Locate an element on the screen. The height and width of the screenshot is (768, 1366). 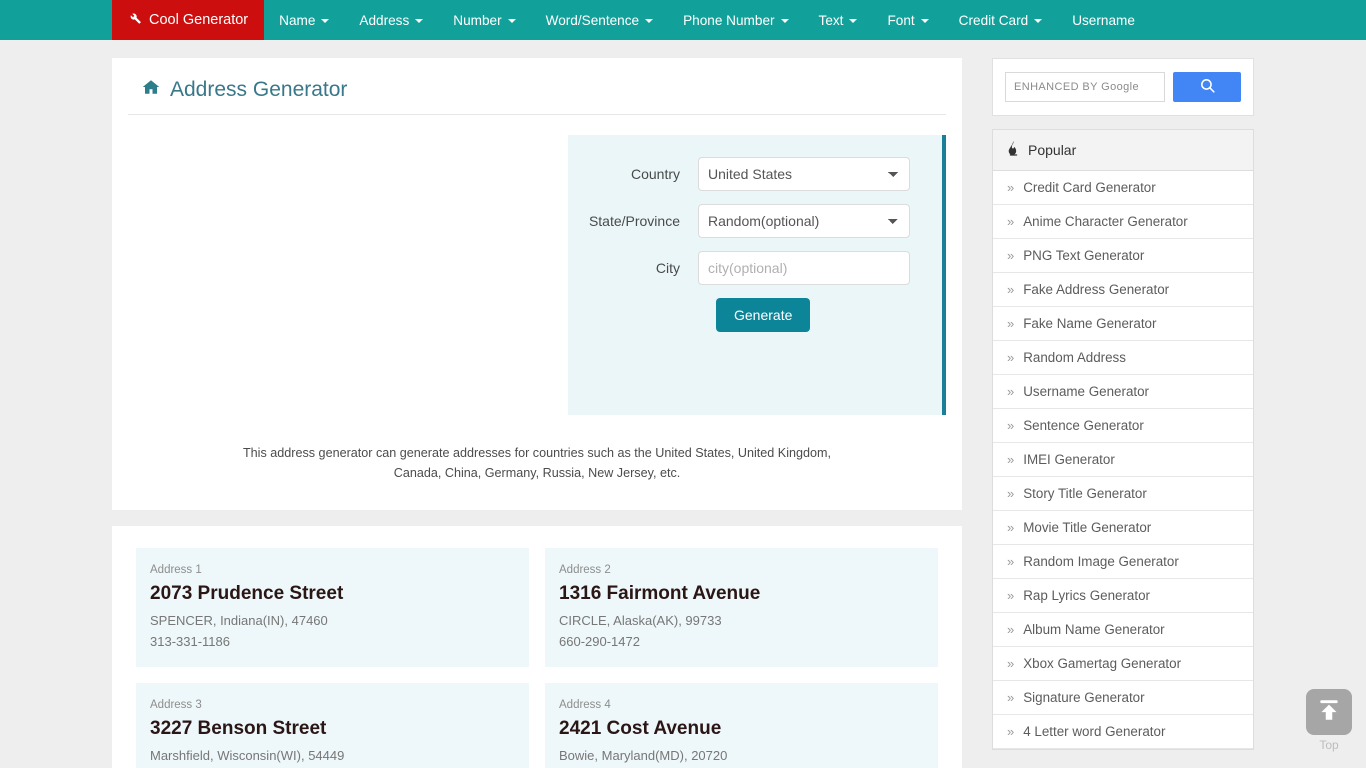
popular-item-album-name-generator: » Album Name Generator is located at coordinates (1123, 630).